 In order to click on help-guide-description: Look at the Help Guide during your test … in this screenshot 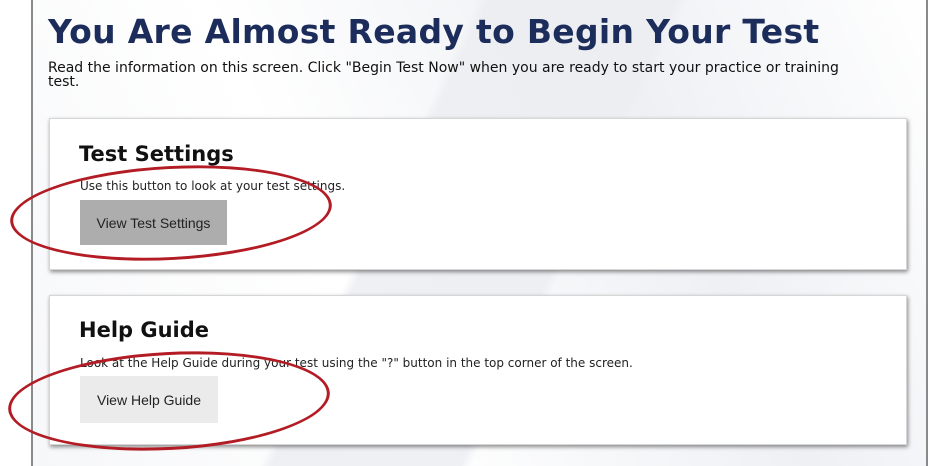, I will do `click(356, 363)`.